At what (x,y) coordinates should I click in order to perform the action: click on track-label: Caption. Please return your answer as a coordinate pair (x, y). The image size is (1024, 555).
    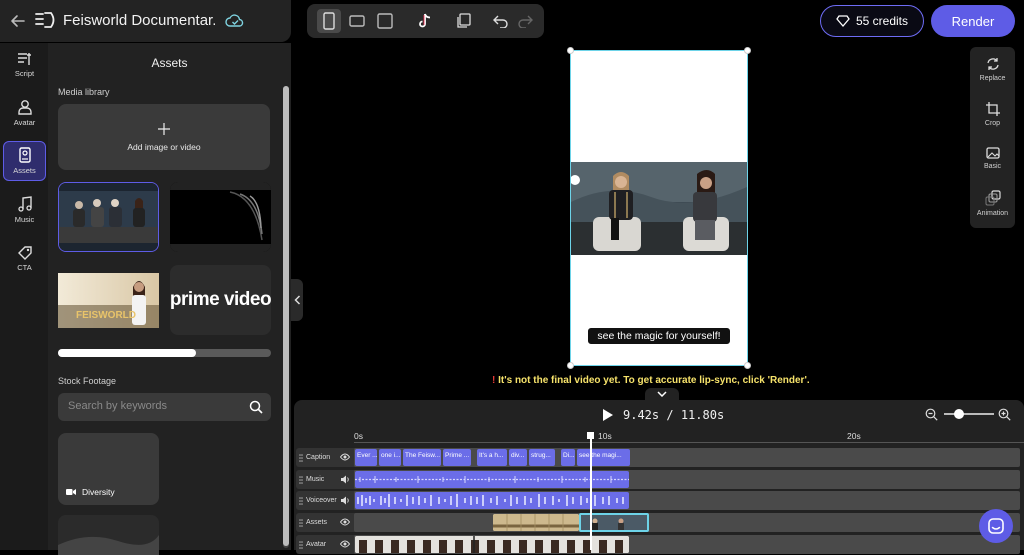
    Looking at the image, I should click on (318, 457).